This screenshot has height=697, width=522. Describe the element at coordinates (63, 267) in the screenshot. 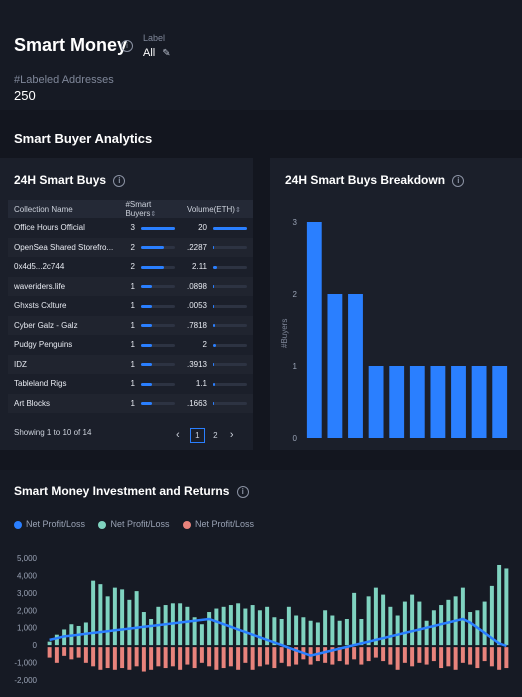

I see `collection-name: 0x4d5...2c744` at that location.